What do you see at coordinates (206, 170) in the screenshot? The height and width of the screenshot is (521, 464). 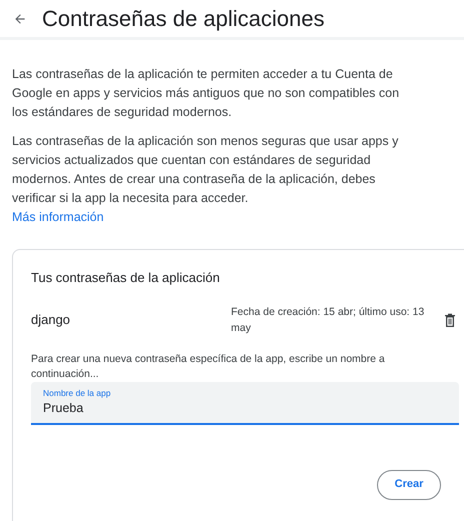 I see `description-paragraph: Las contraseñas de la aplicación son menos seguras que usar apps y servicios actualizados que cuentan con estándares de seguridad modernos. Antes de crear una contraseña de la aplicación, debes verificar si la app la necesita para acceder.` at bounding box center [206, 170].